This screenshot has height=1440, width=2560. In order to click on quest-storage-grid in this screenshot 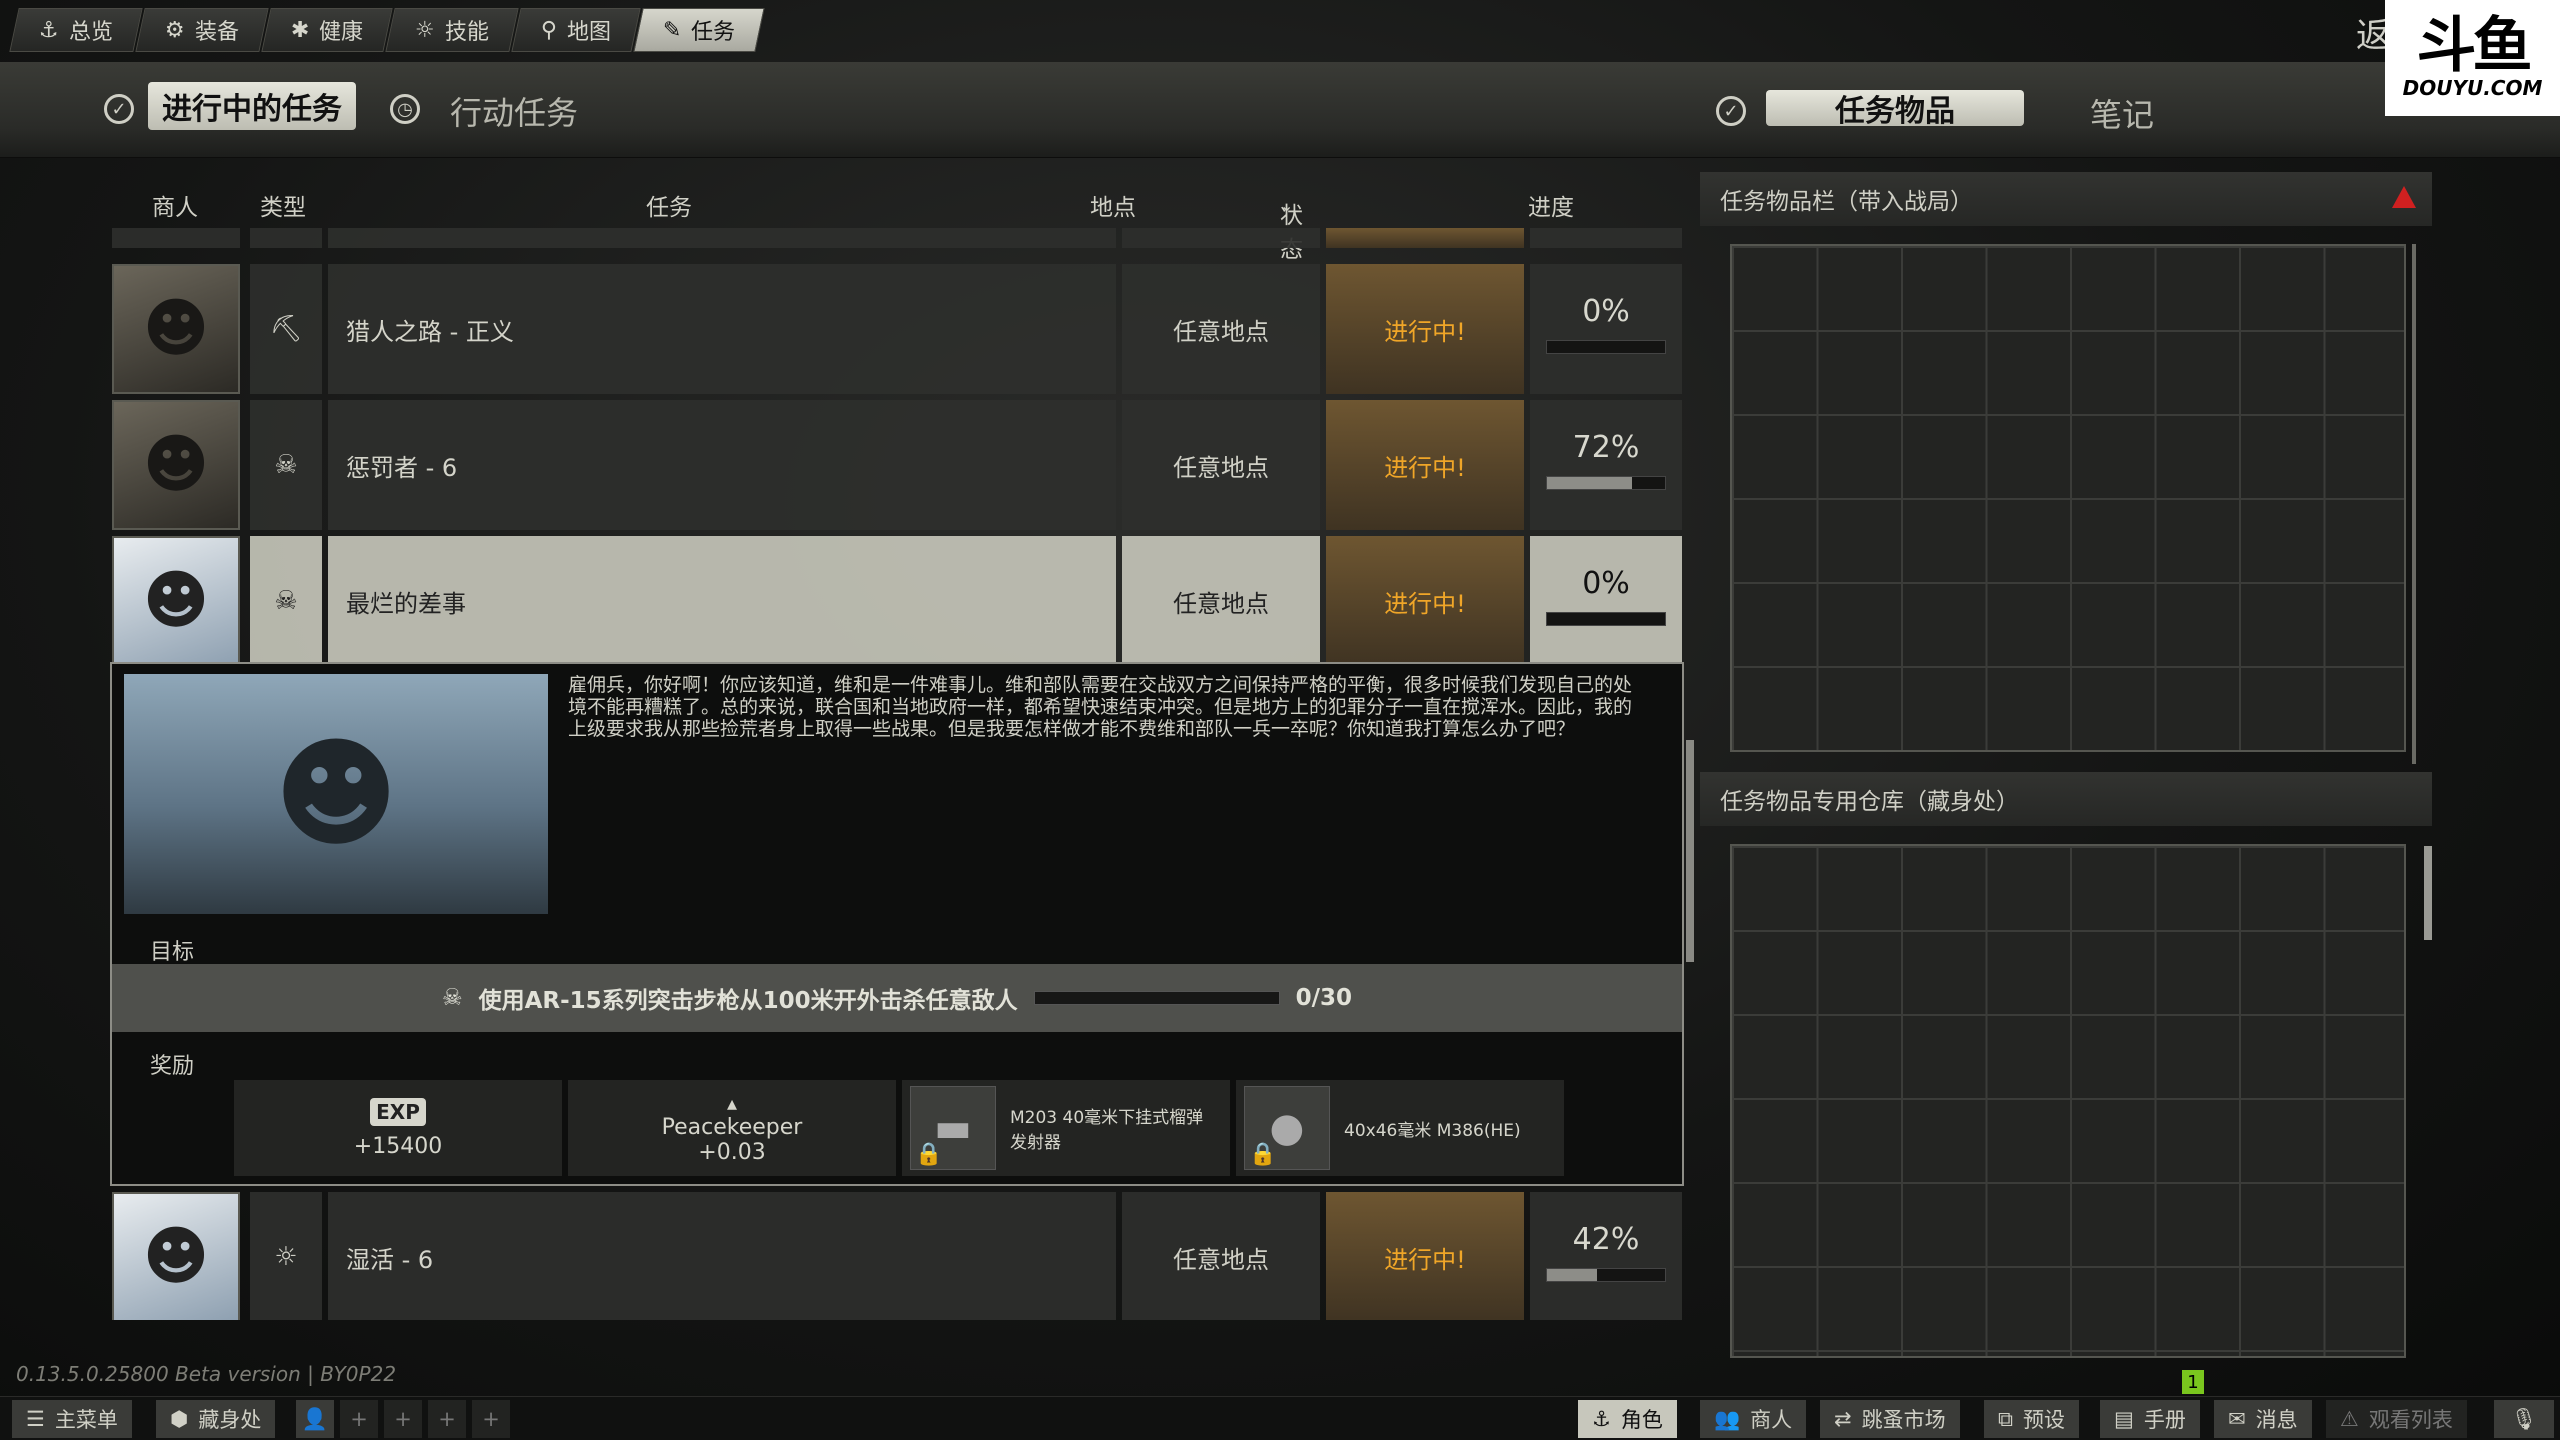, I will do `click(2068, 1101)`.